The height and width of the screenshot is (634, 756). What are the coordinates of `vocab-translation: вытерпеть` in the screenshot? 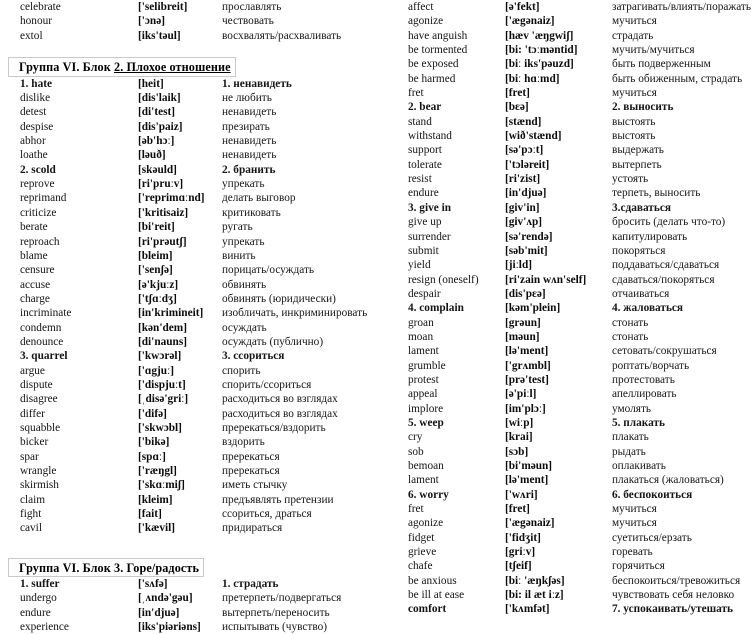 It's located at (637, 164).